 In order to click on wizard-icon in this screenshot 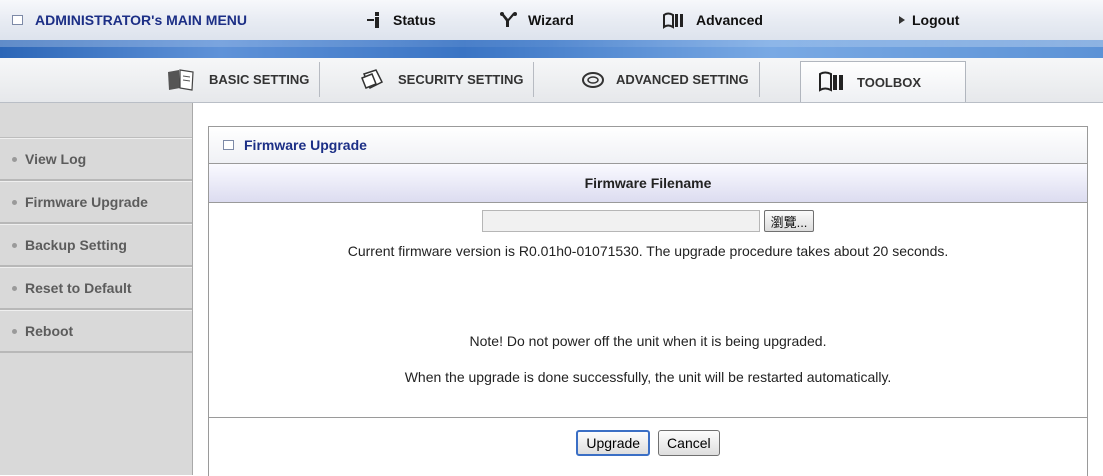, I will do `click(508, 19)`.